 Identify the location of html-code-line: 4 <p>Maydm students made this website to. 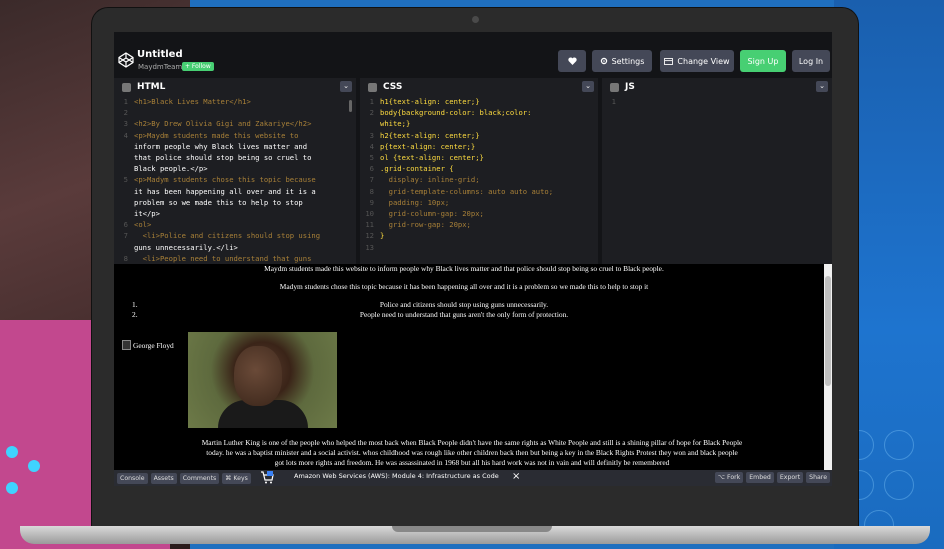
(235, 135).